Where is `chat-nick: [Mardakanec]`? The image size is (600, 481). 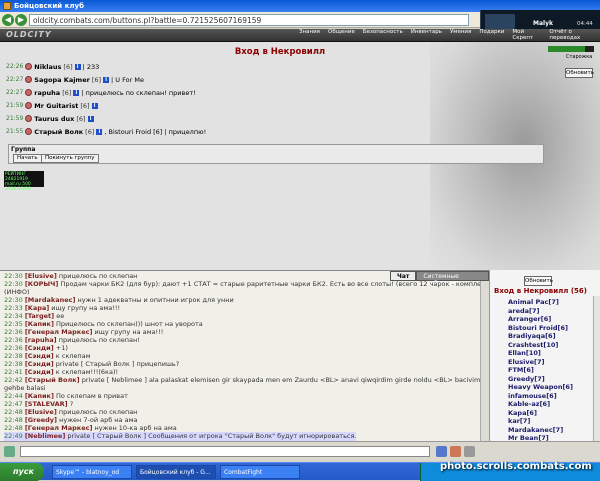
chat-nick: [Mardakanec] is located at coordinates (50, 300).